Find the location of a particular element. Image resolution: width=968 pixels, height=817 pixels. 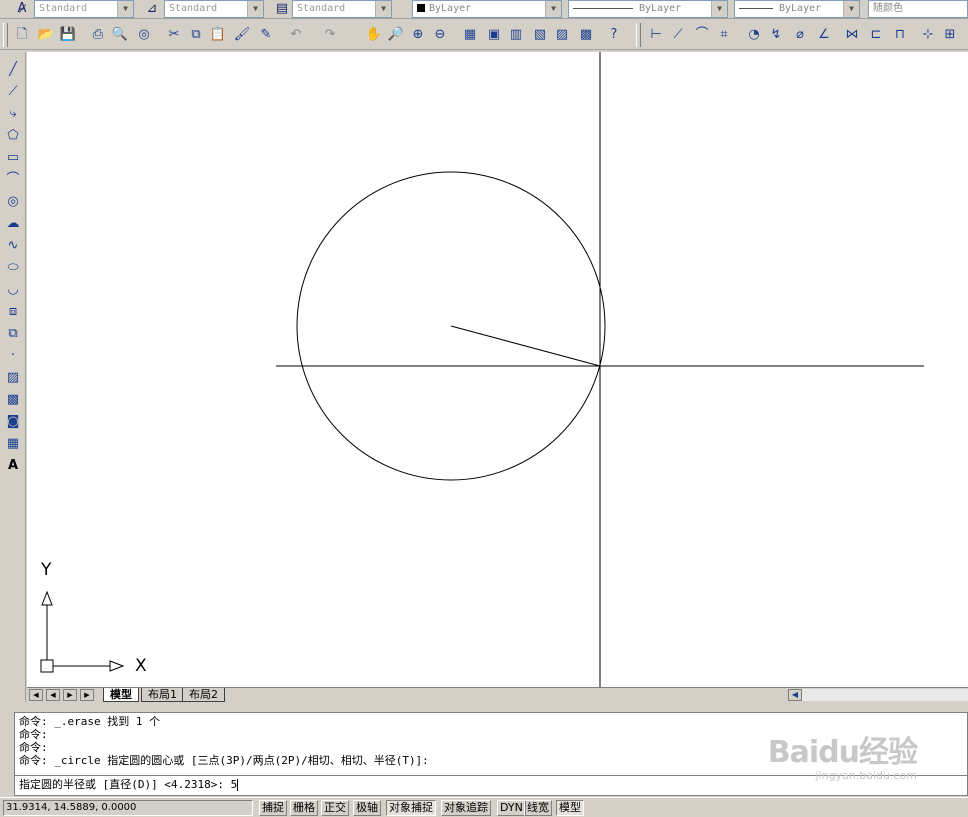

tab-layout2: 布局2 is located at coordinates (203, 695).